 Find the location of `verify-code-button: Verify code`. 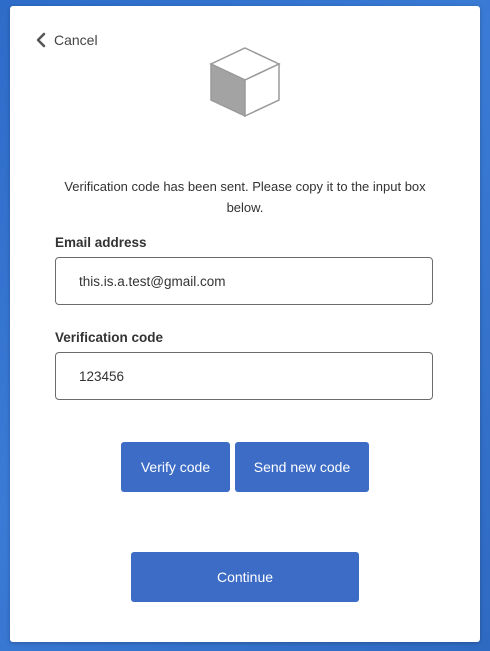

verify-code-button: Verify code is located at coordinates (175, 467).